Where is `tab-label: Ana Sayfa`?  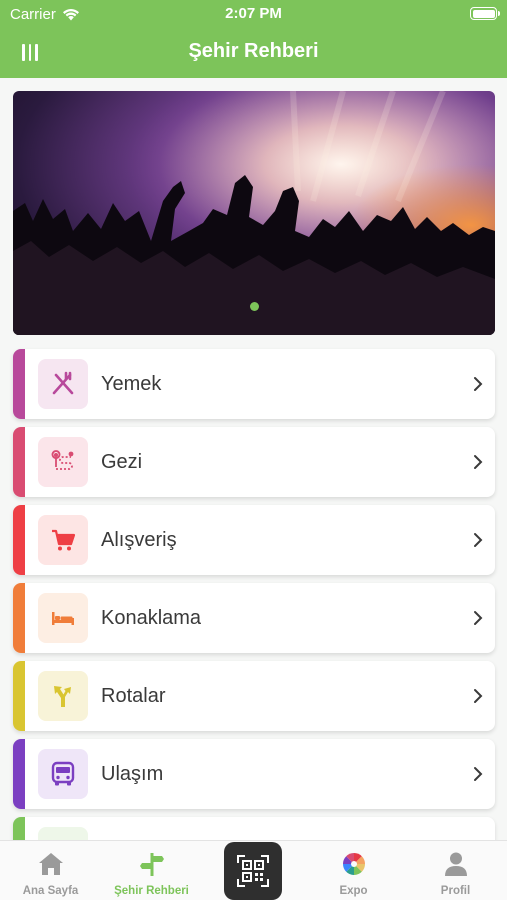 tab-label: Ana Sayfa is located at coordinates (50, 891).